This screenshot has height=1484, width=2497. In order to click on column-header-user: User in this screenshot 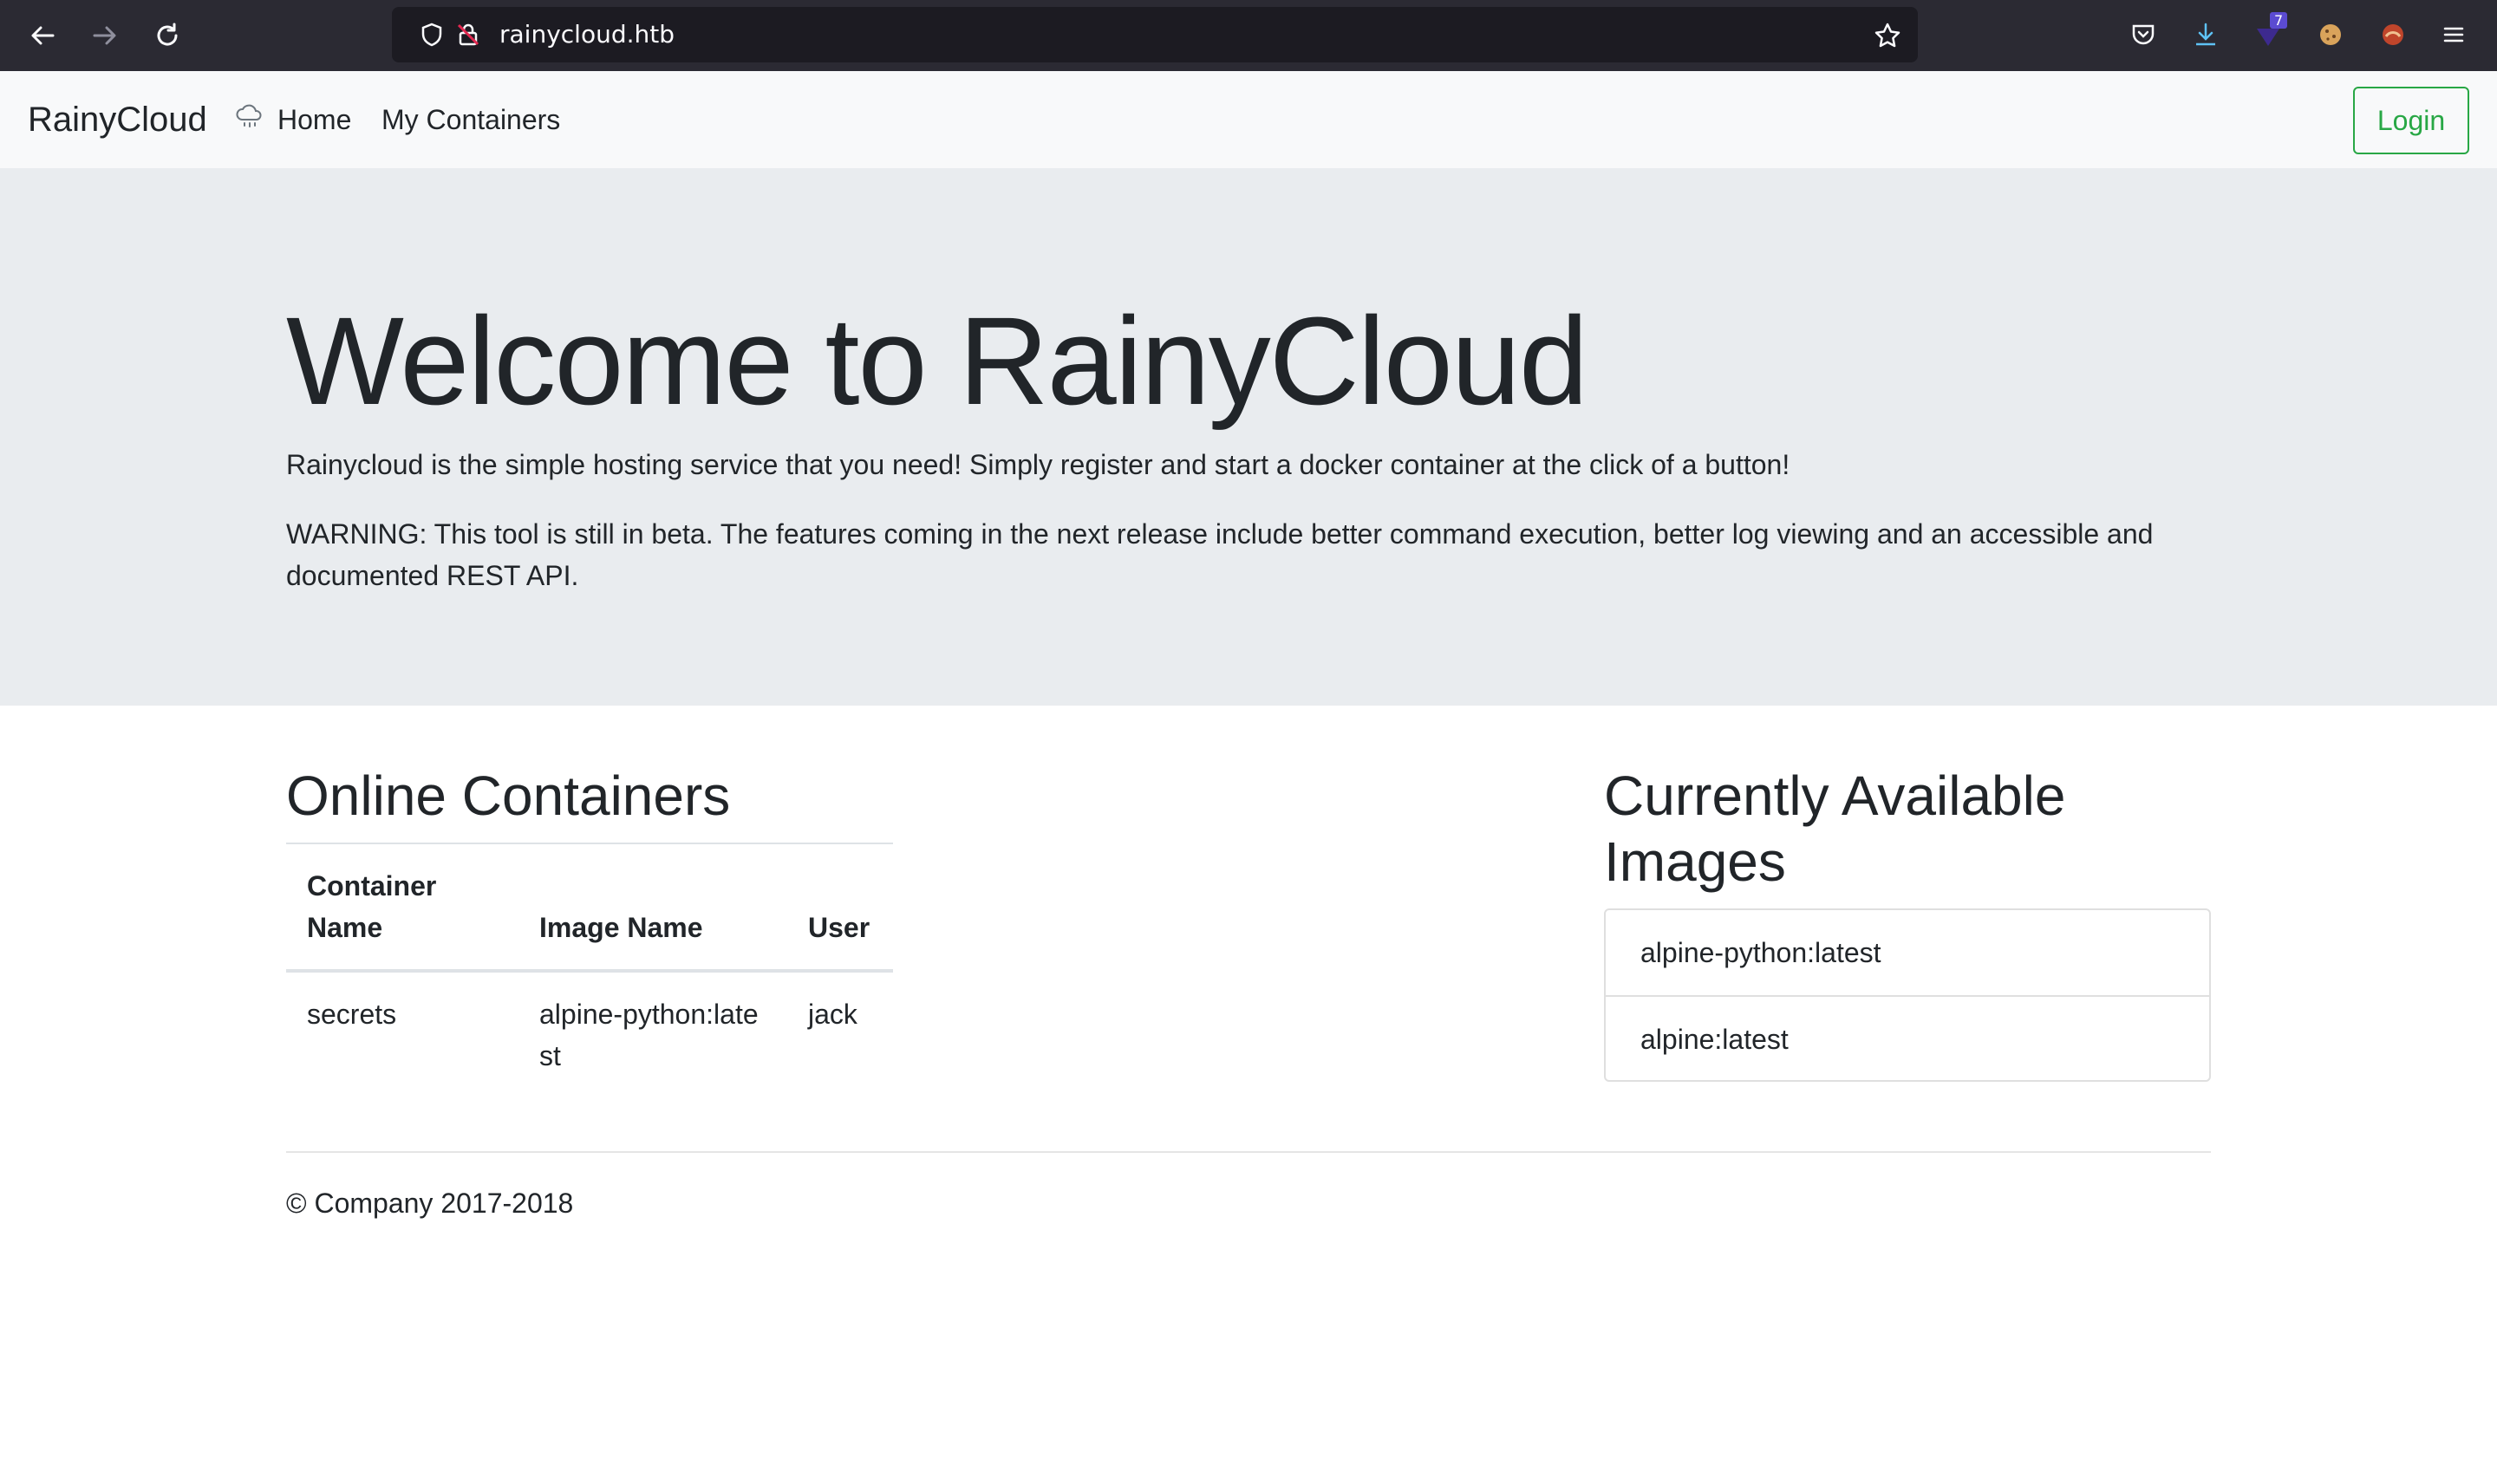, I will do `click(840, 908)`.